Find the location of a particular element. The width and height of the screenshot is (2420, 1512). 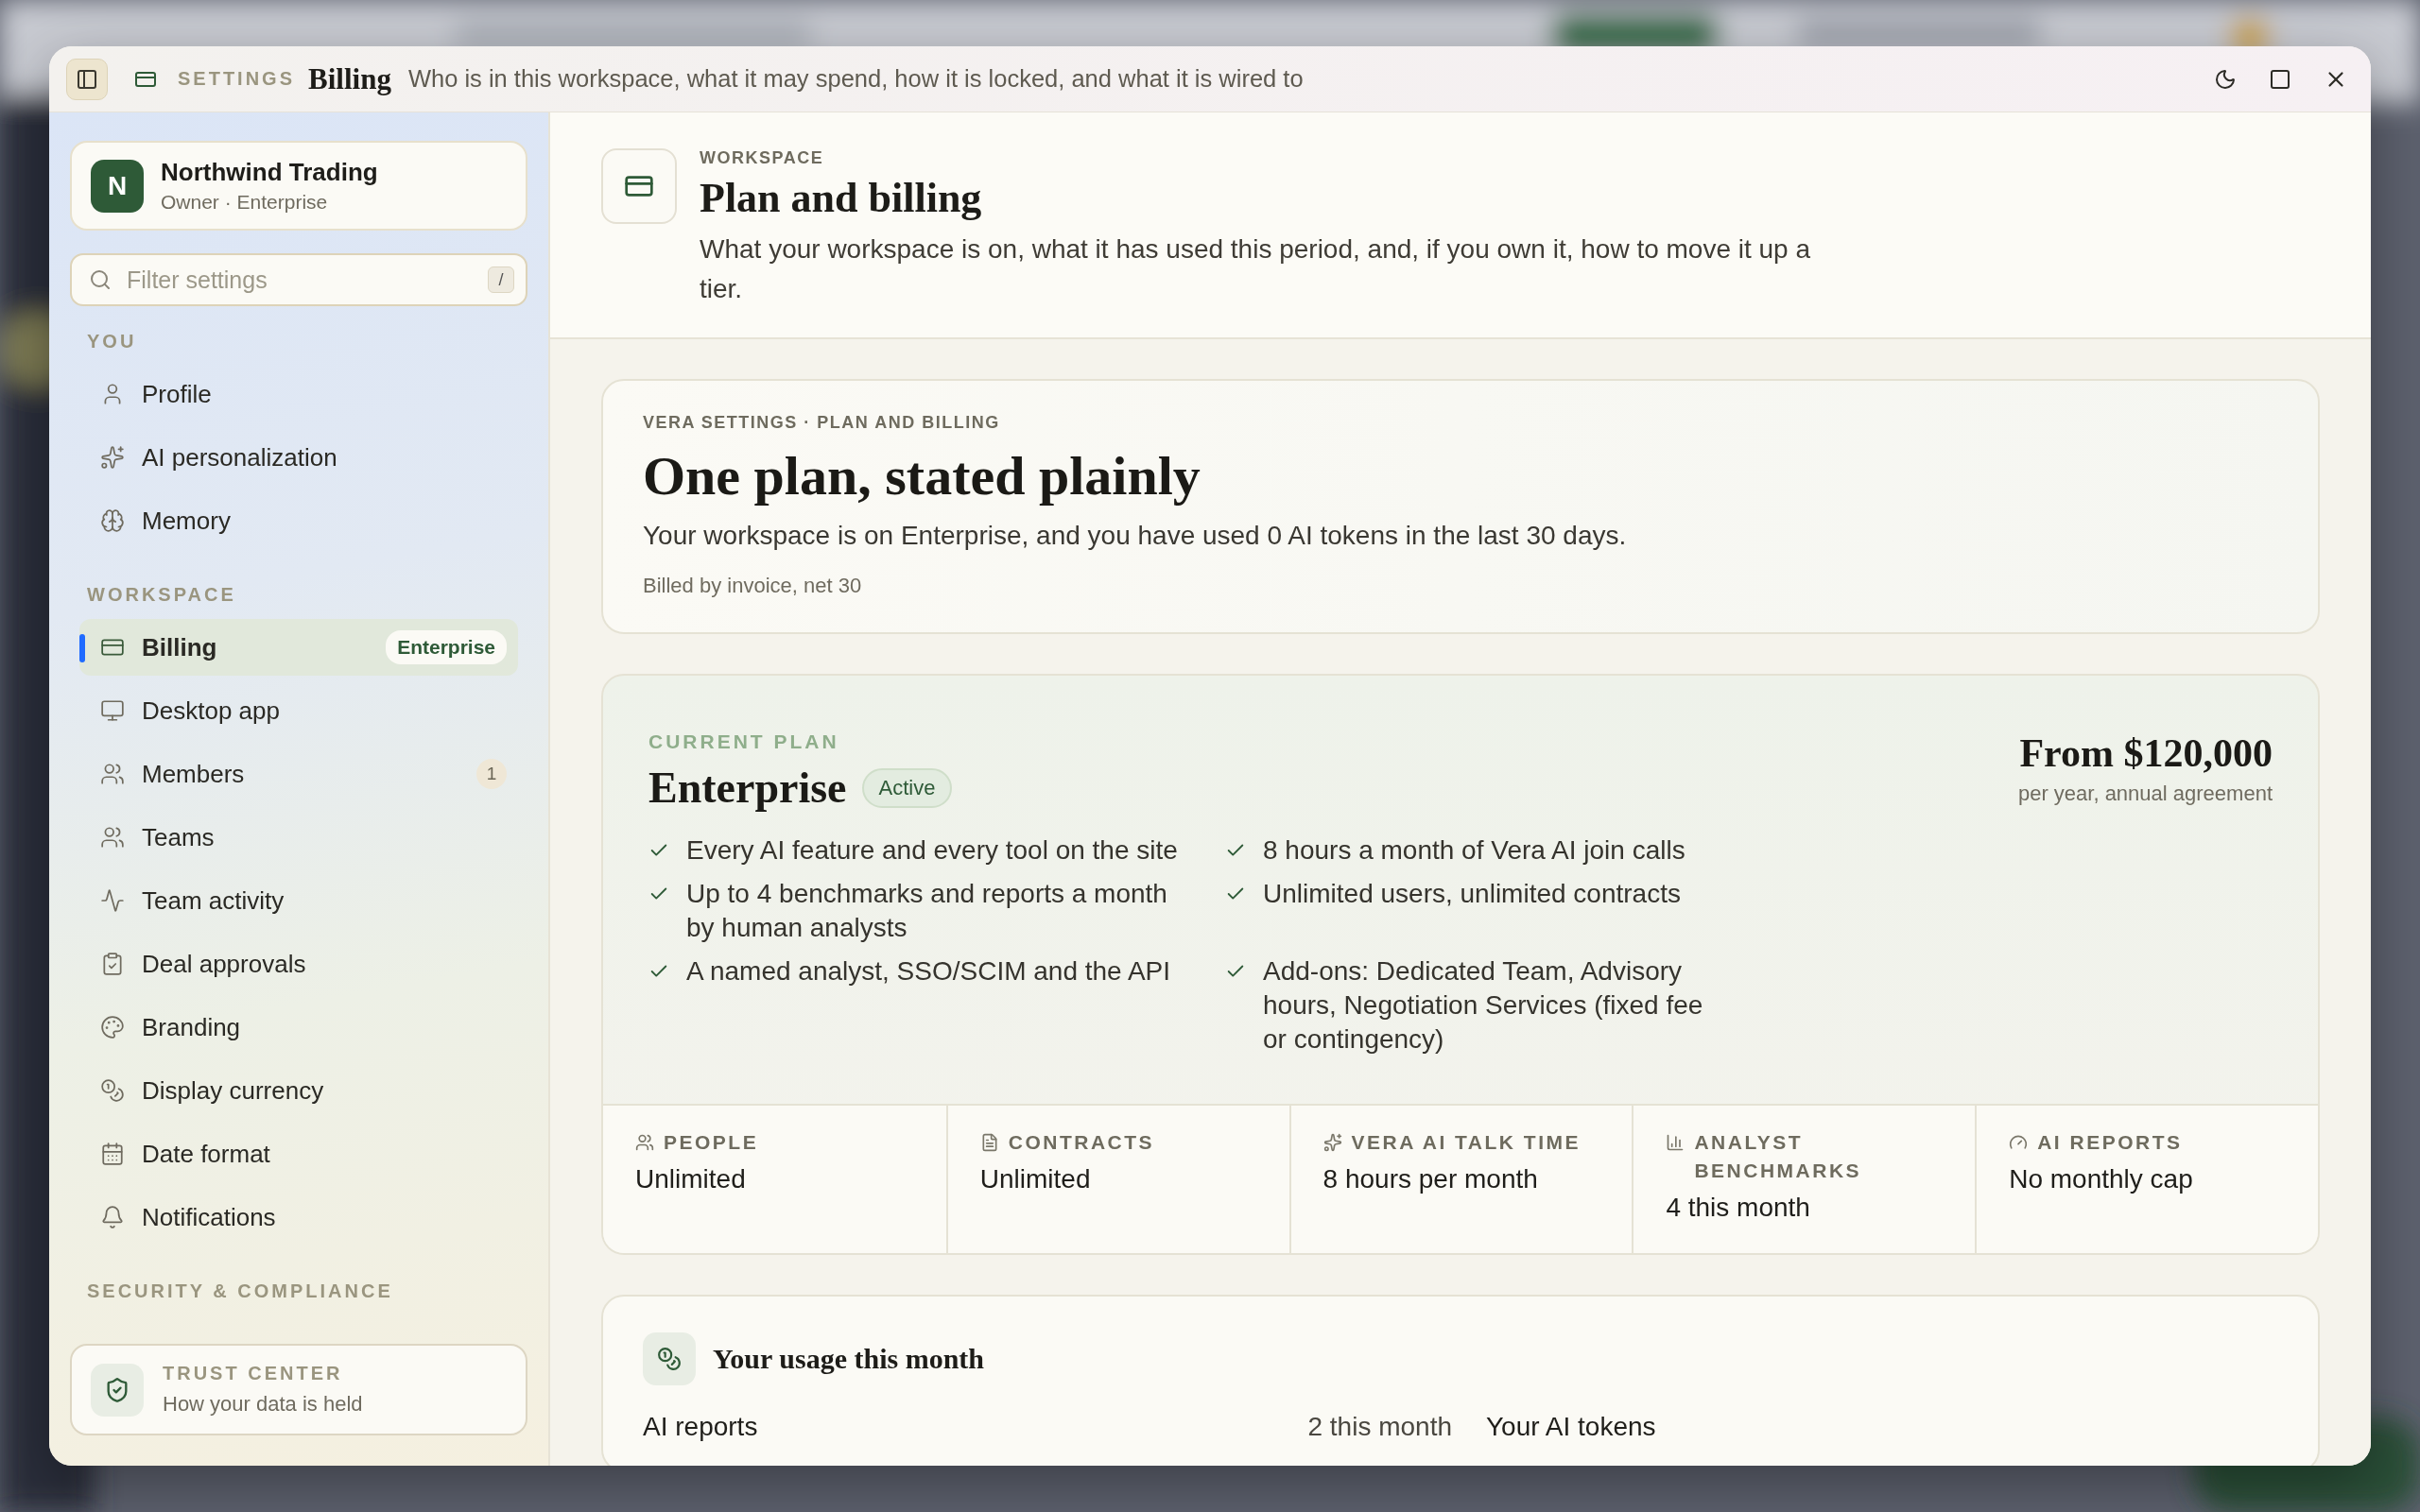

summary-eyebrow: VERA SETTINGS · PLAN AND BILLING is located at coordinates (822, 423).